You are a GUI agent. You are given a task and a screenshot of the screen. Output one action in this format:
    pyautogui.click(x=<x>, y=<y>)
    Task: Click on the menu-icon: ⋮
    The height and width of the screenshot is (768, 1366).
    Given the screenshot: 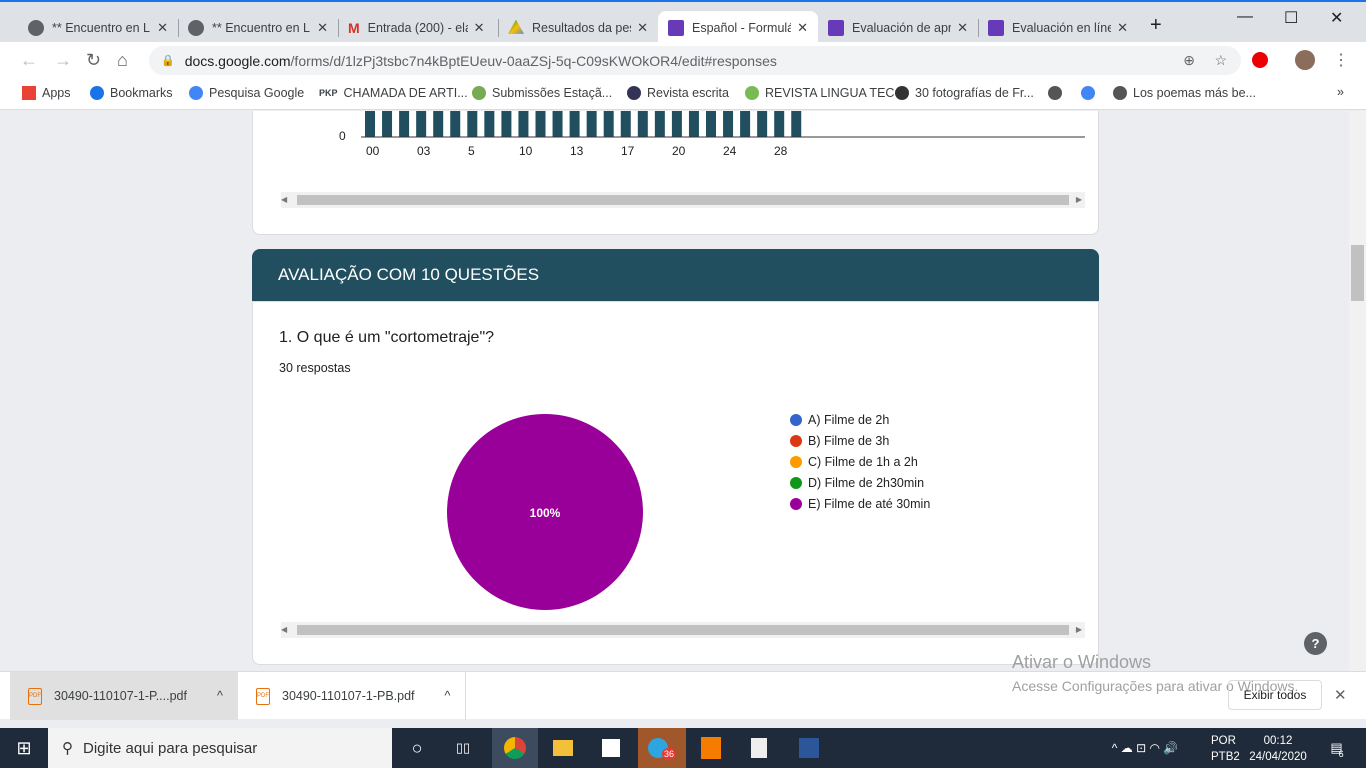 What is the action you would take?
    pyautogui.click(x=1341, y=60)
    